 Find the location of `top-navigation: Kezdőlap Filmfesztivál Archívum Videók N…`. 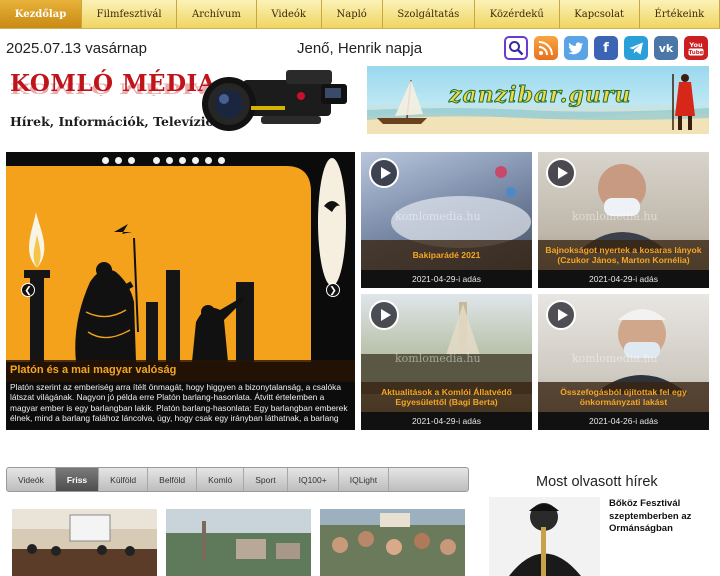

top-navigation: Kezdőlap Filmfesztivál Archívum Videók N… is located at coordinates (360, 14).